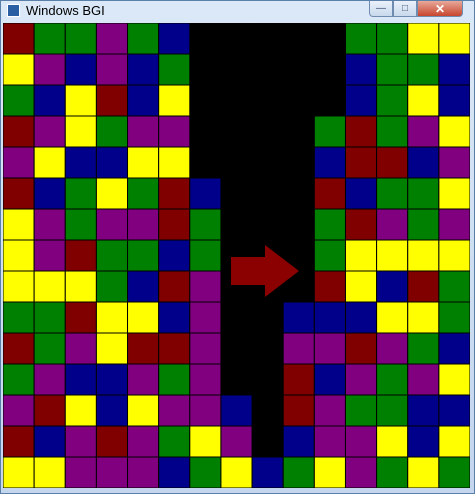 This screenshot has height=494, width=475. I want to click on window-title: Windows BGI, so click(65, 10).